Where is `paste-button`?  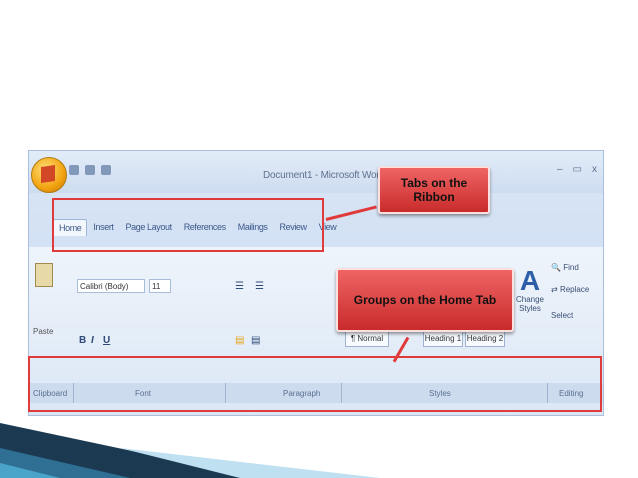 paste-button is located at coordinates (45, 283).